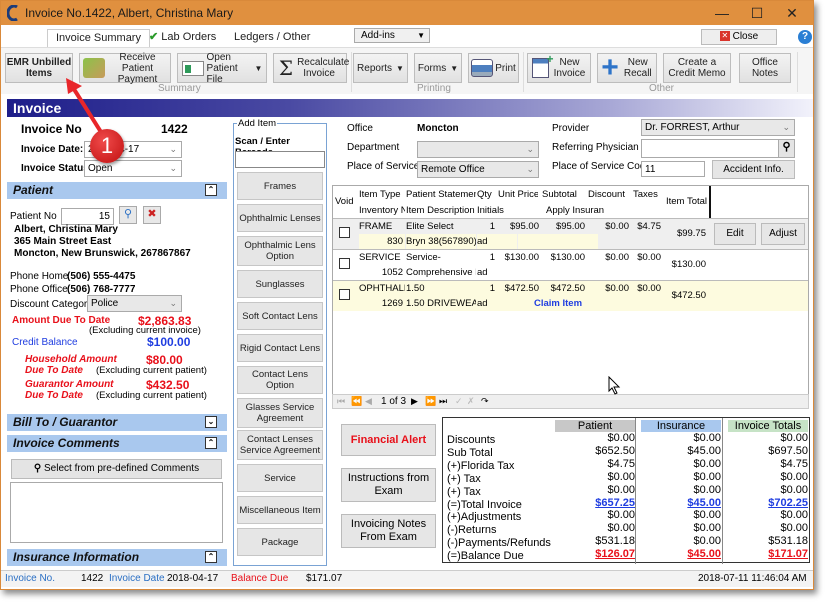  What do you see at coordinates (93, 68) in the screenshot?
I see `payment-hand-icon` at bounding box center [93, 68].